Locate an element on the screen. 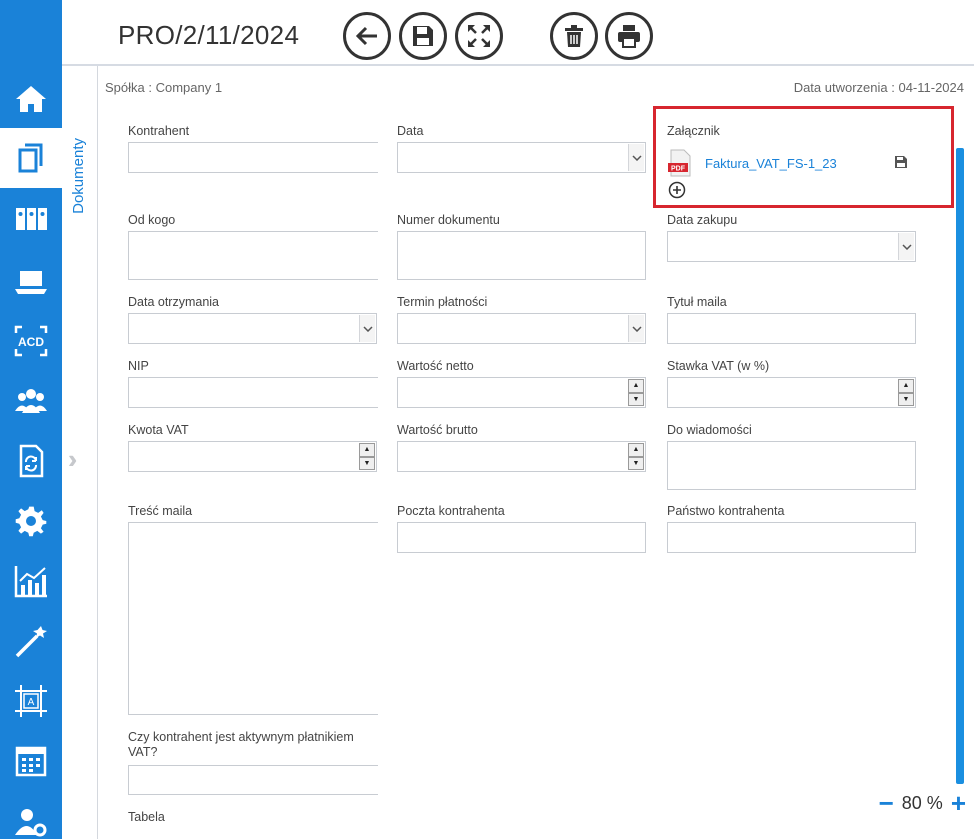 This screenshot has height=839, width=974. back-button is located at coordinates (367, 36).